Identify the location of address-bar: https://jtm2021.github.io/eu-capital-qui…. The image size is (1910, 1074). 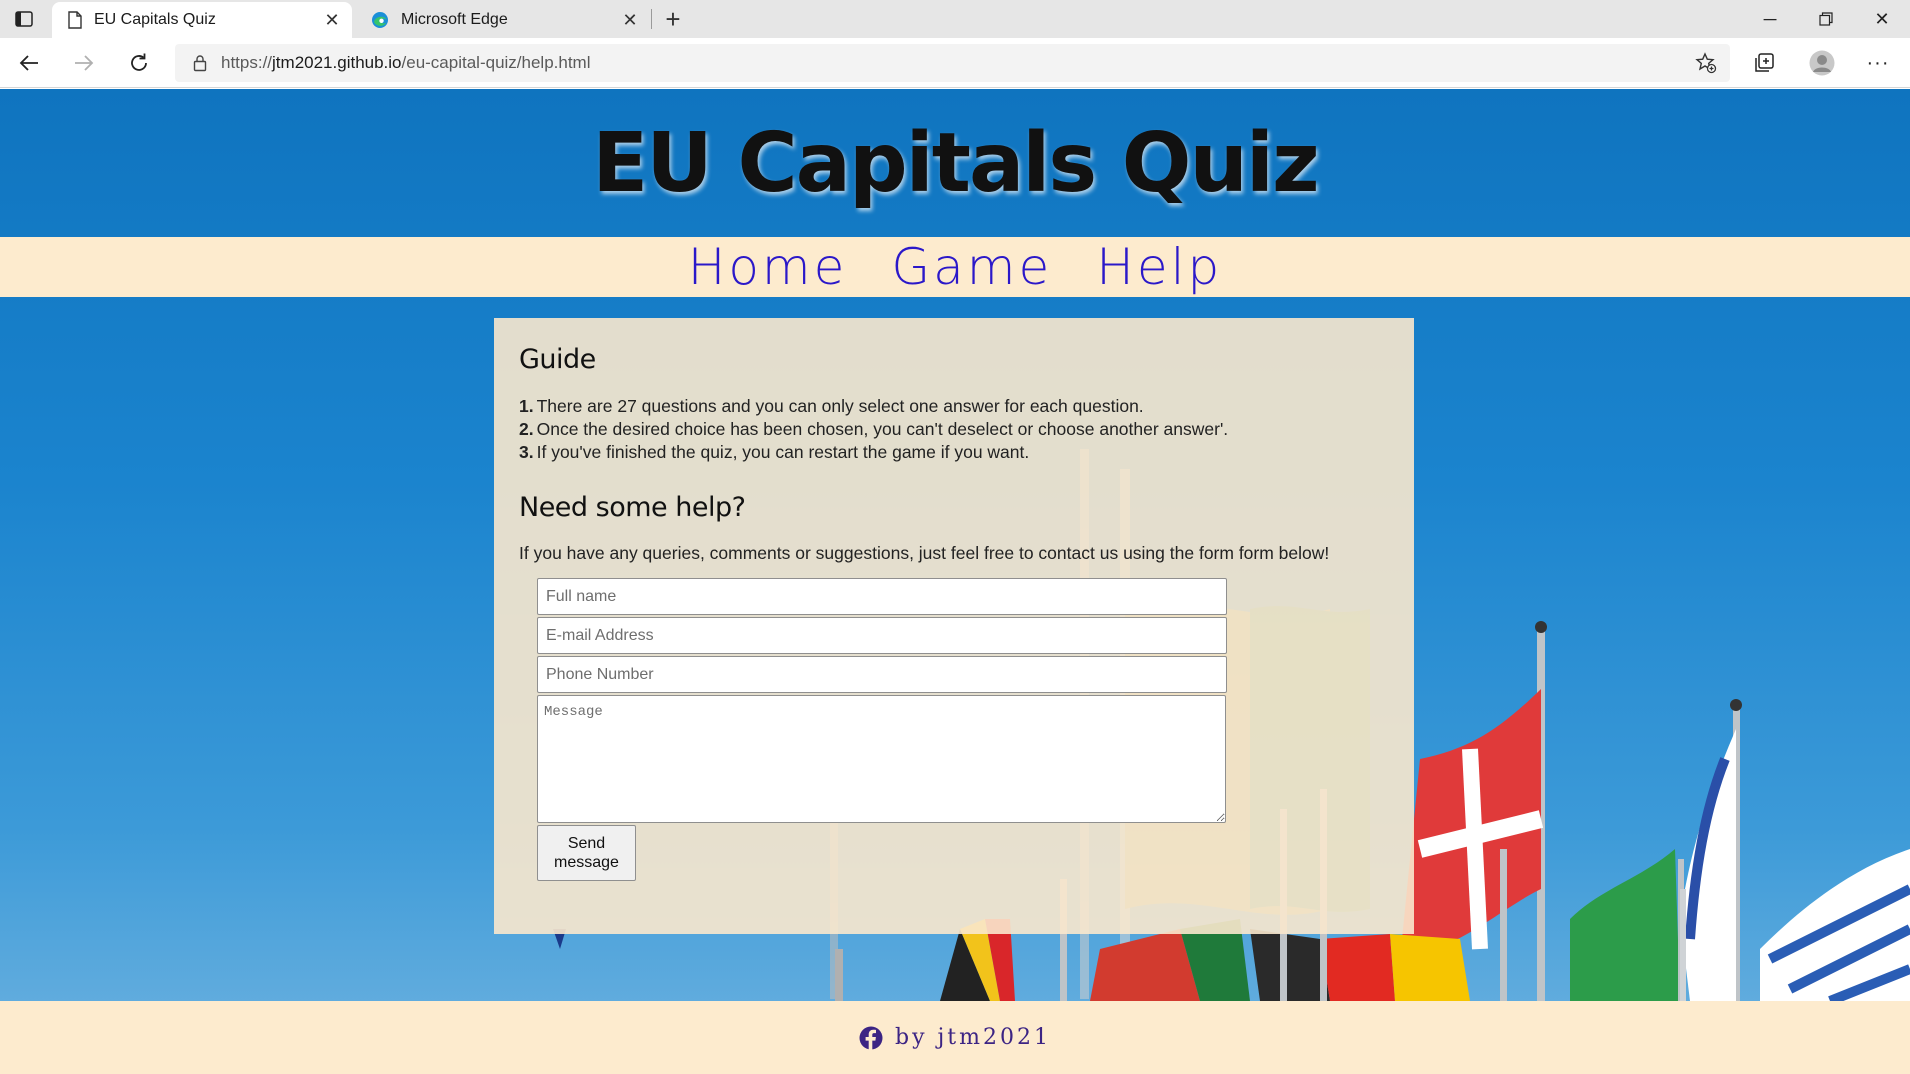
(952, 63).